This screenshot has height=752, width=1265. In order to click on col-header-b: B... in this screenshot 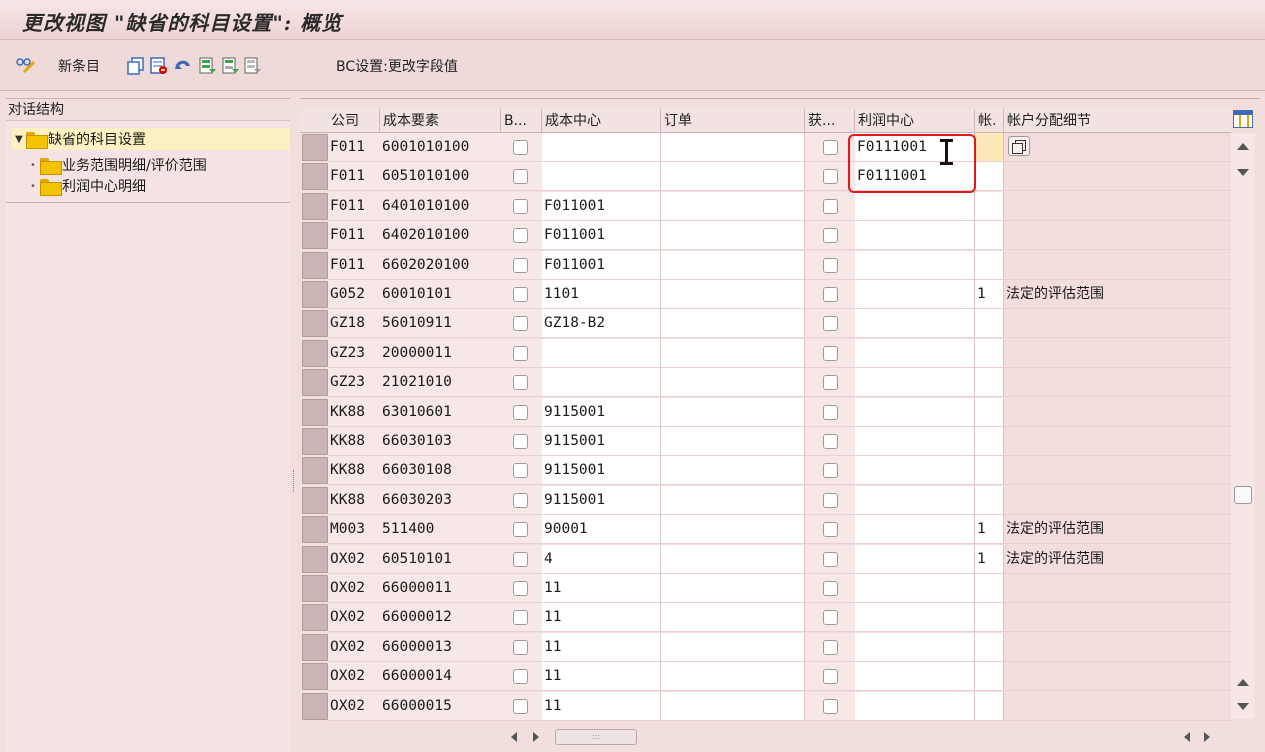, I will do `click(521, 121)`.